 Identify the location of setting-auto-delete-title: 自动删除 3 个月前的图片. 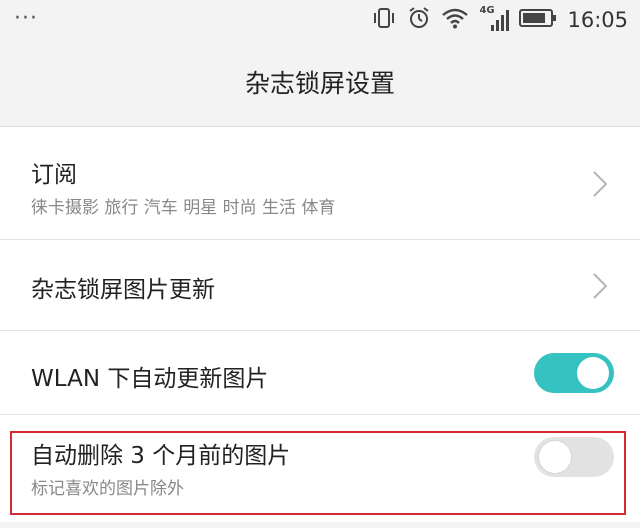
(161, 456).